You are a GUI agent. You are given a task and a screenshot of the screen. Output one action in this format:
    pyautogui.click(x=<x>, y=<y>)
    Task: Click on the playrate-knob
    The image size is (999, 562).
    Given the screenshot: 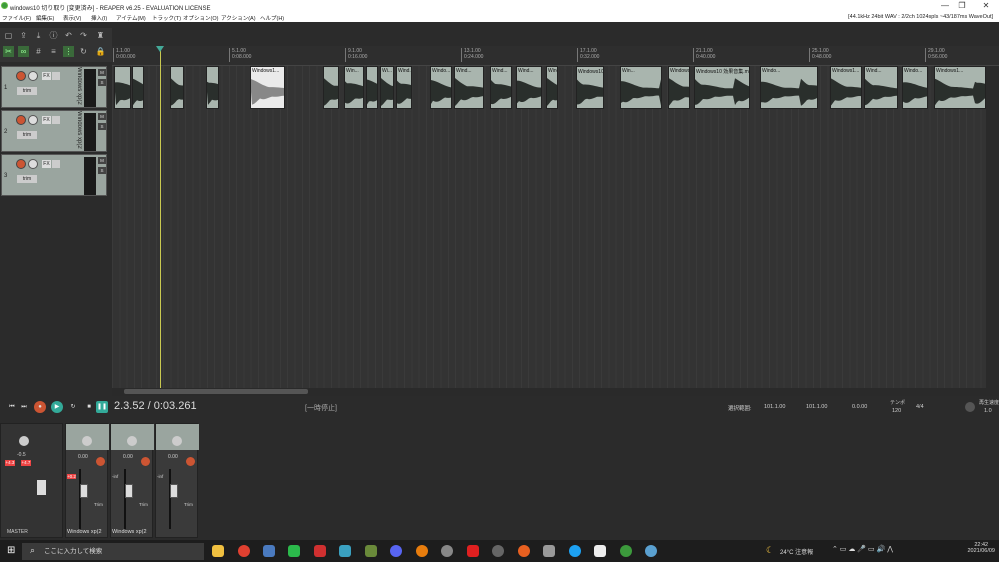 What is the action you would take?
    pyautogui.click(x=970, y=407)
    